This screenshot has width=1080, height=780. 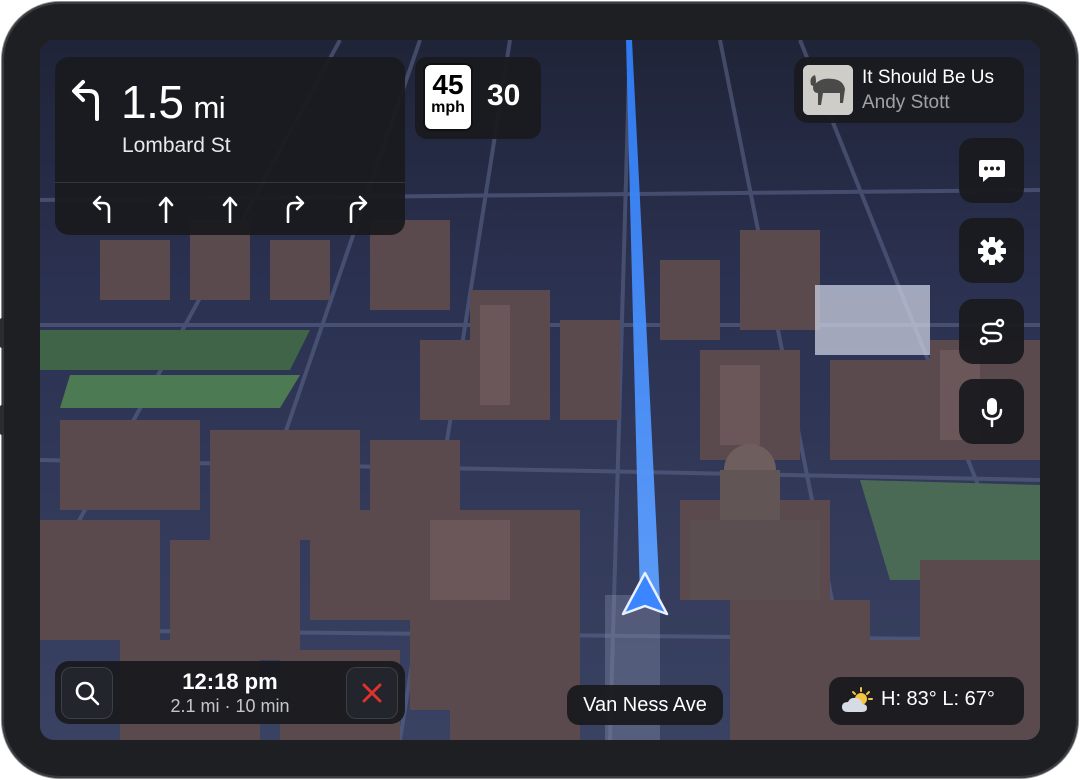 What do you see at coordinates (857, 699) in the screenshot?
I see `partly-cloudy-icon` at bounding box center [857, 699].